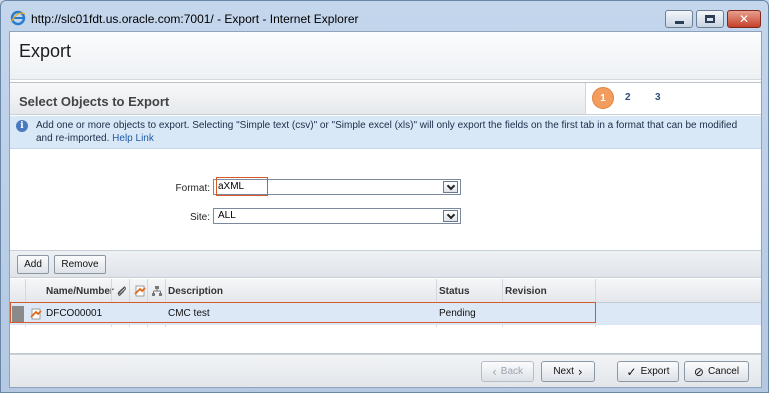 Image resolution: width=769 pixels, height=393 pixels. Describe the element at coordinates (563, 371) in the screenshot. I see `next-label: Next` at that location.